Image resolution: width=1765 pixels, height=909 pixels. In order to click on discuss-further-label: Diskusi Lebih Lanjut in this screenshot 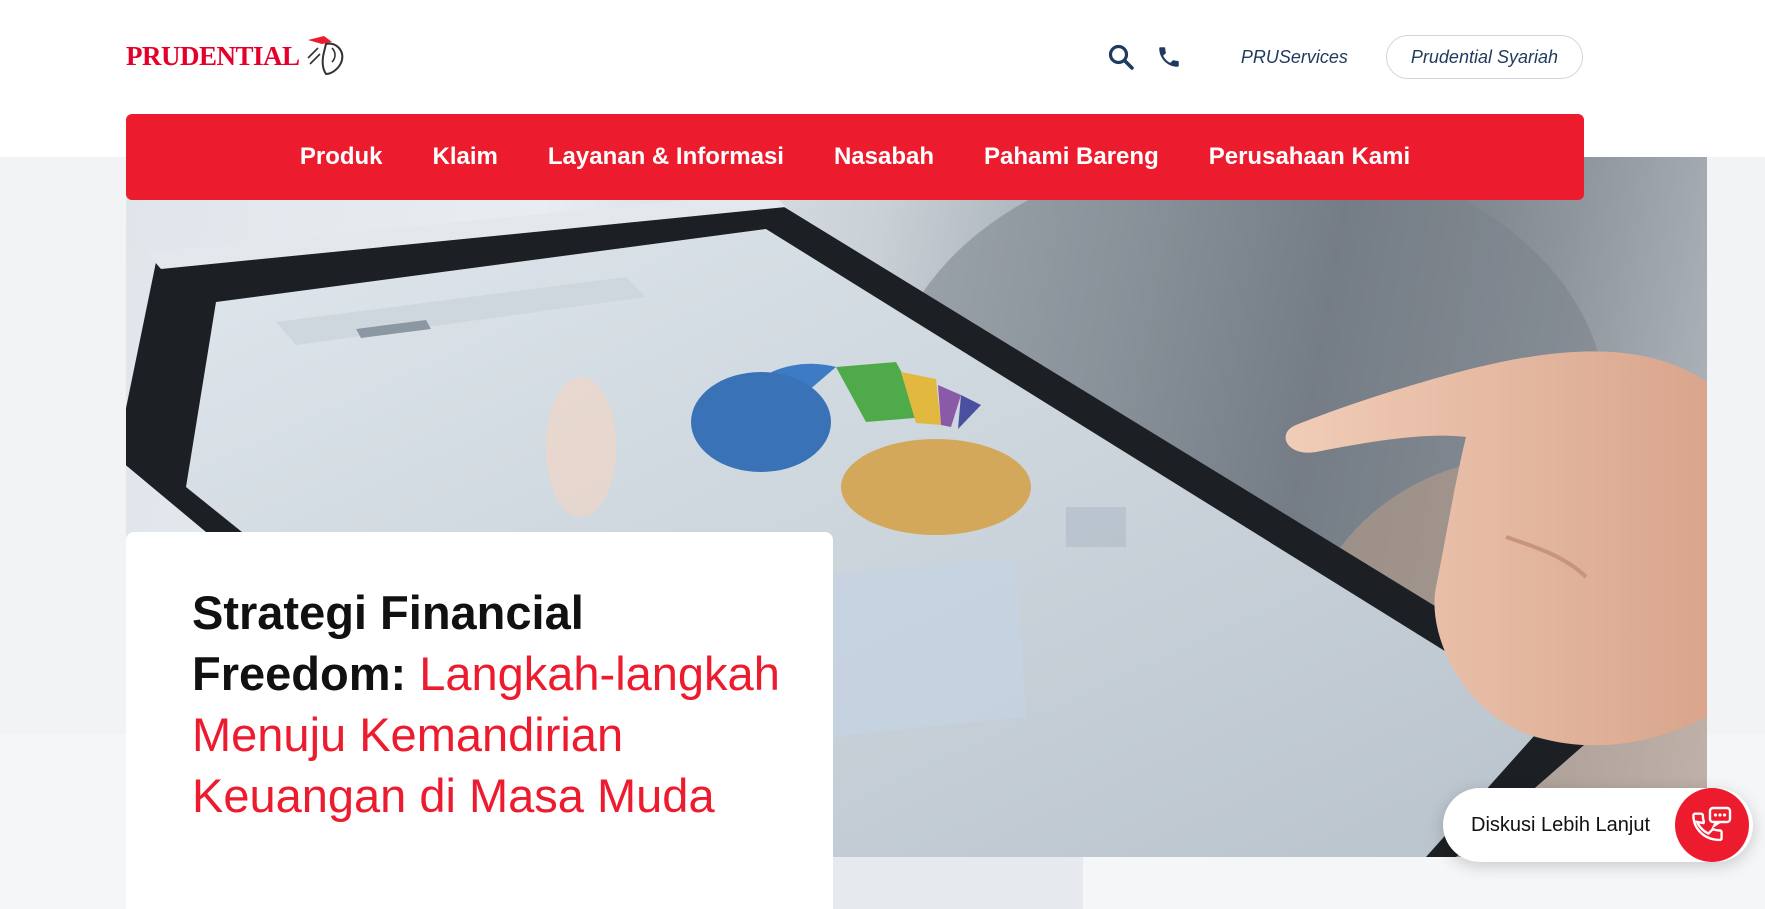, I will do `click(1560, 824)`.